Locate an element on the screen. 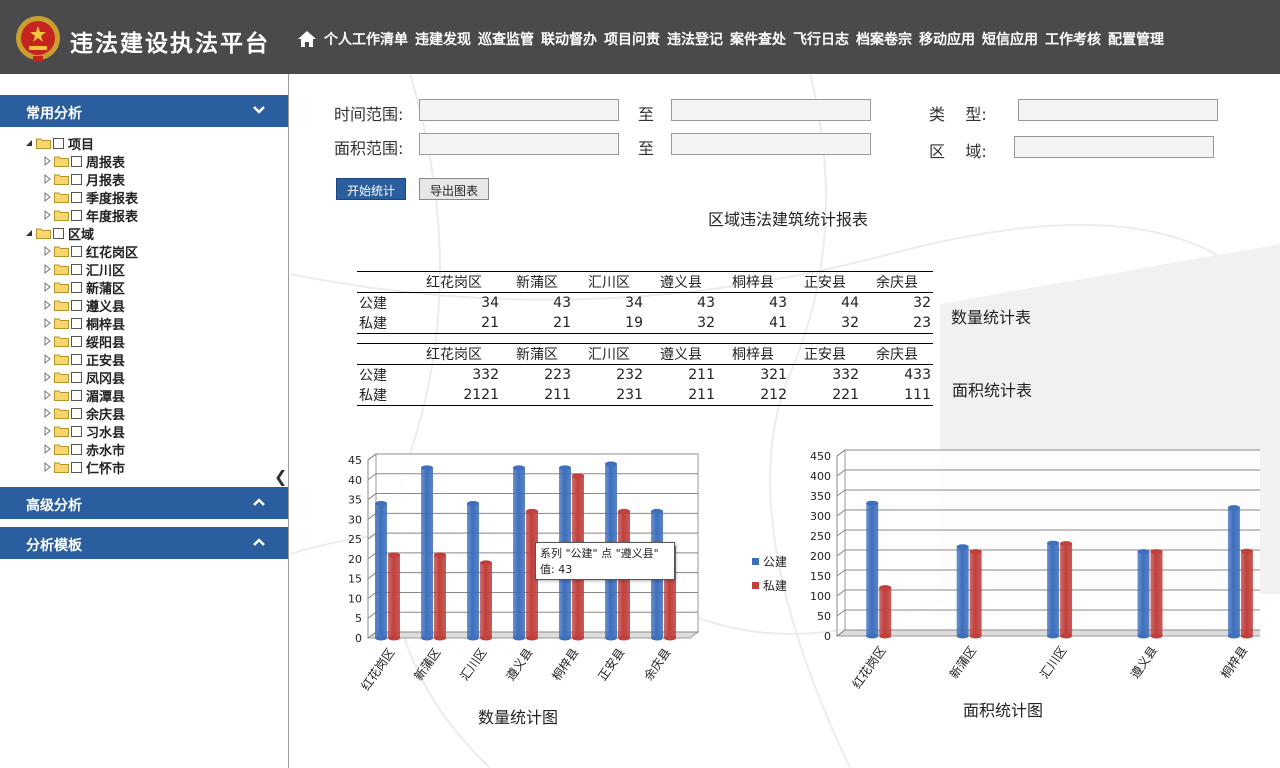 The height and width of the screenshot is (768, 1280). area-from-input is located at coordinates (519, 144).